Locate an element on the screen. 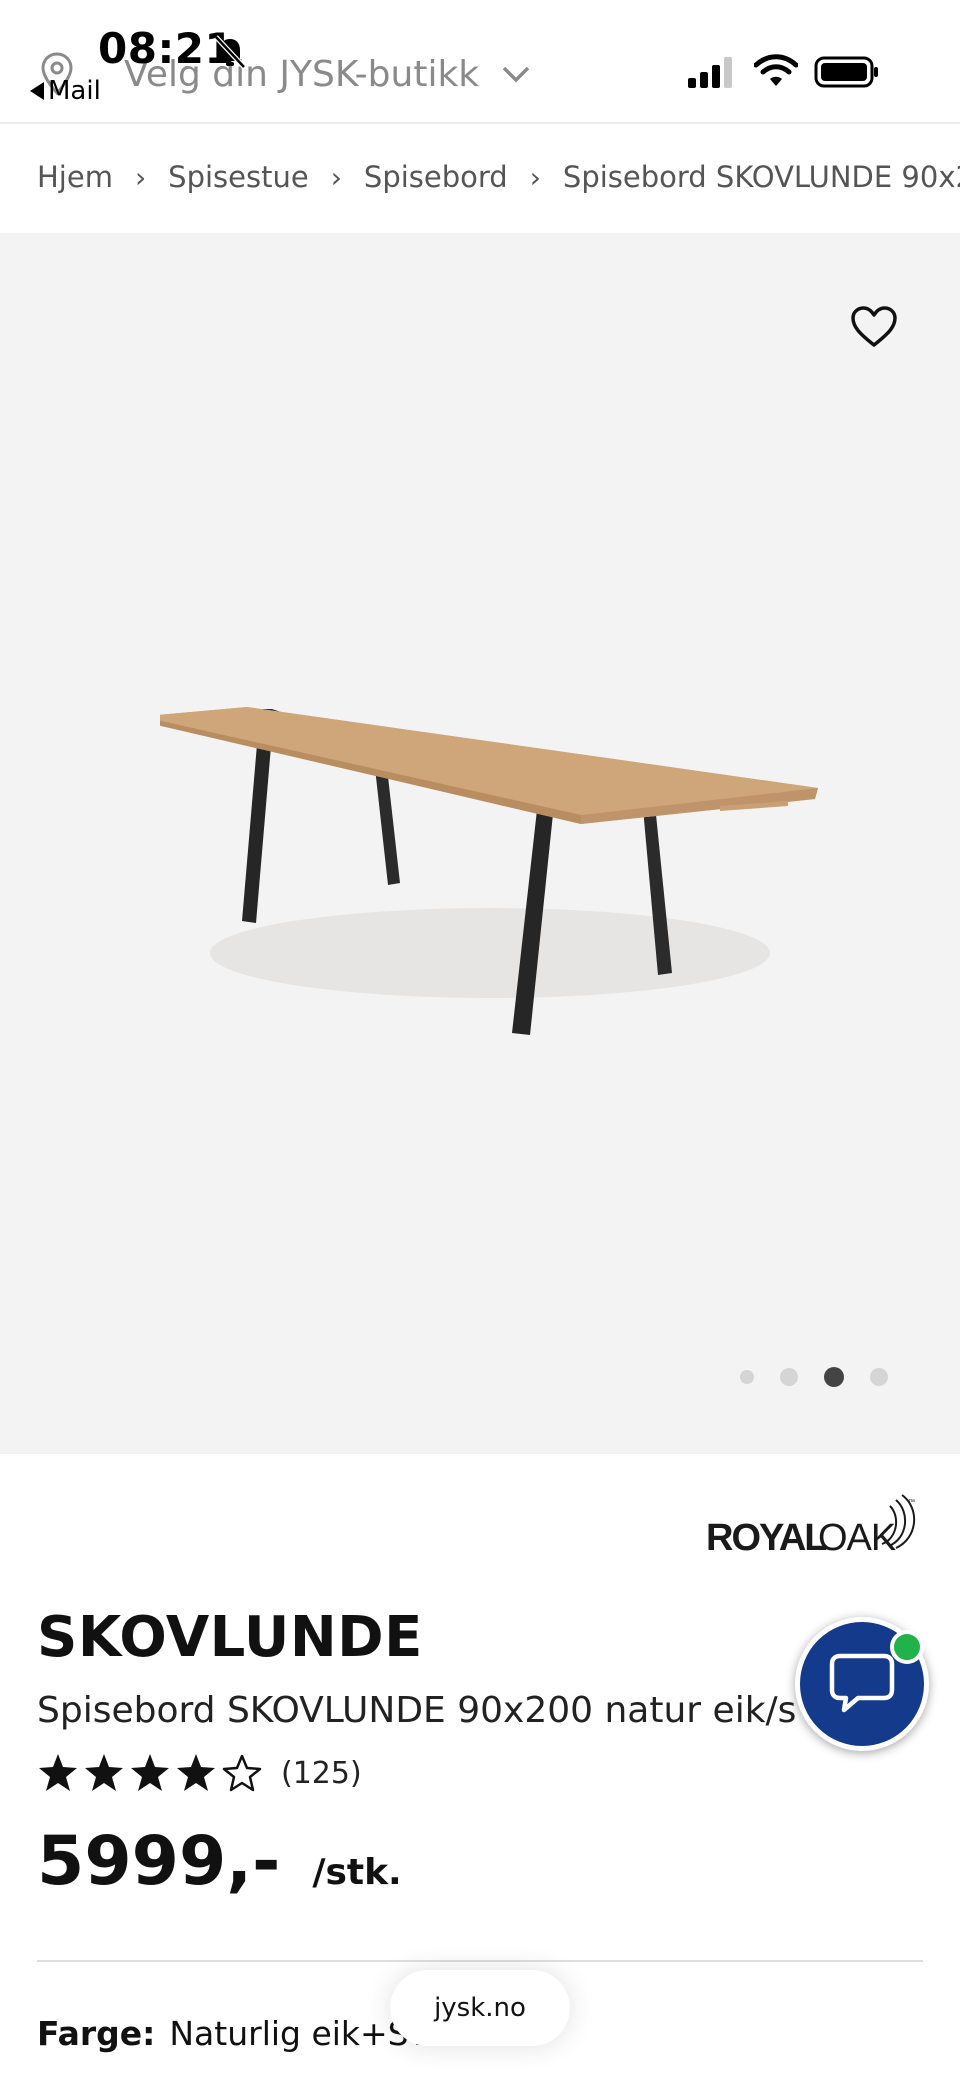 The image size is (960, 2081). bell-muted-icon is located at coordinates (230, 52).